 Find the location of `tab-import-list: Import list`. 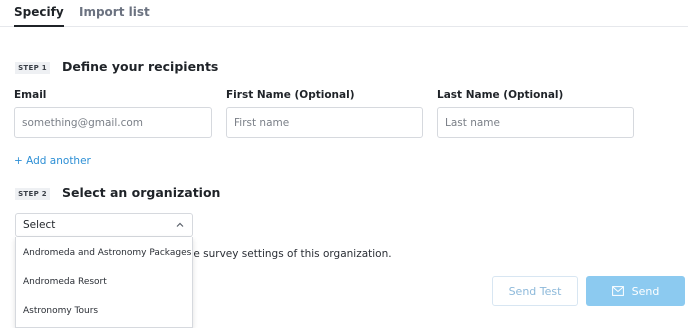

tab-import-list: Import list is located at coordinates (114, 12).